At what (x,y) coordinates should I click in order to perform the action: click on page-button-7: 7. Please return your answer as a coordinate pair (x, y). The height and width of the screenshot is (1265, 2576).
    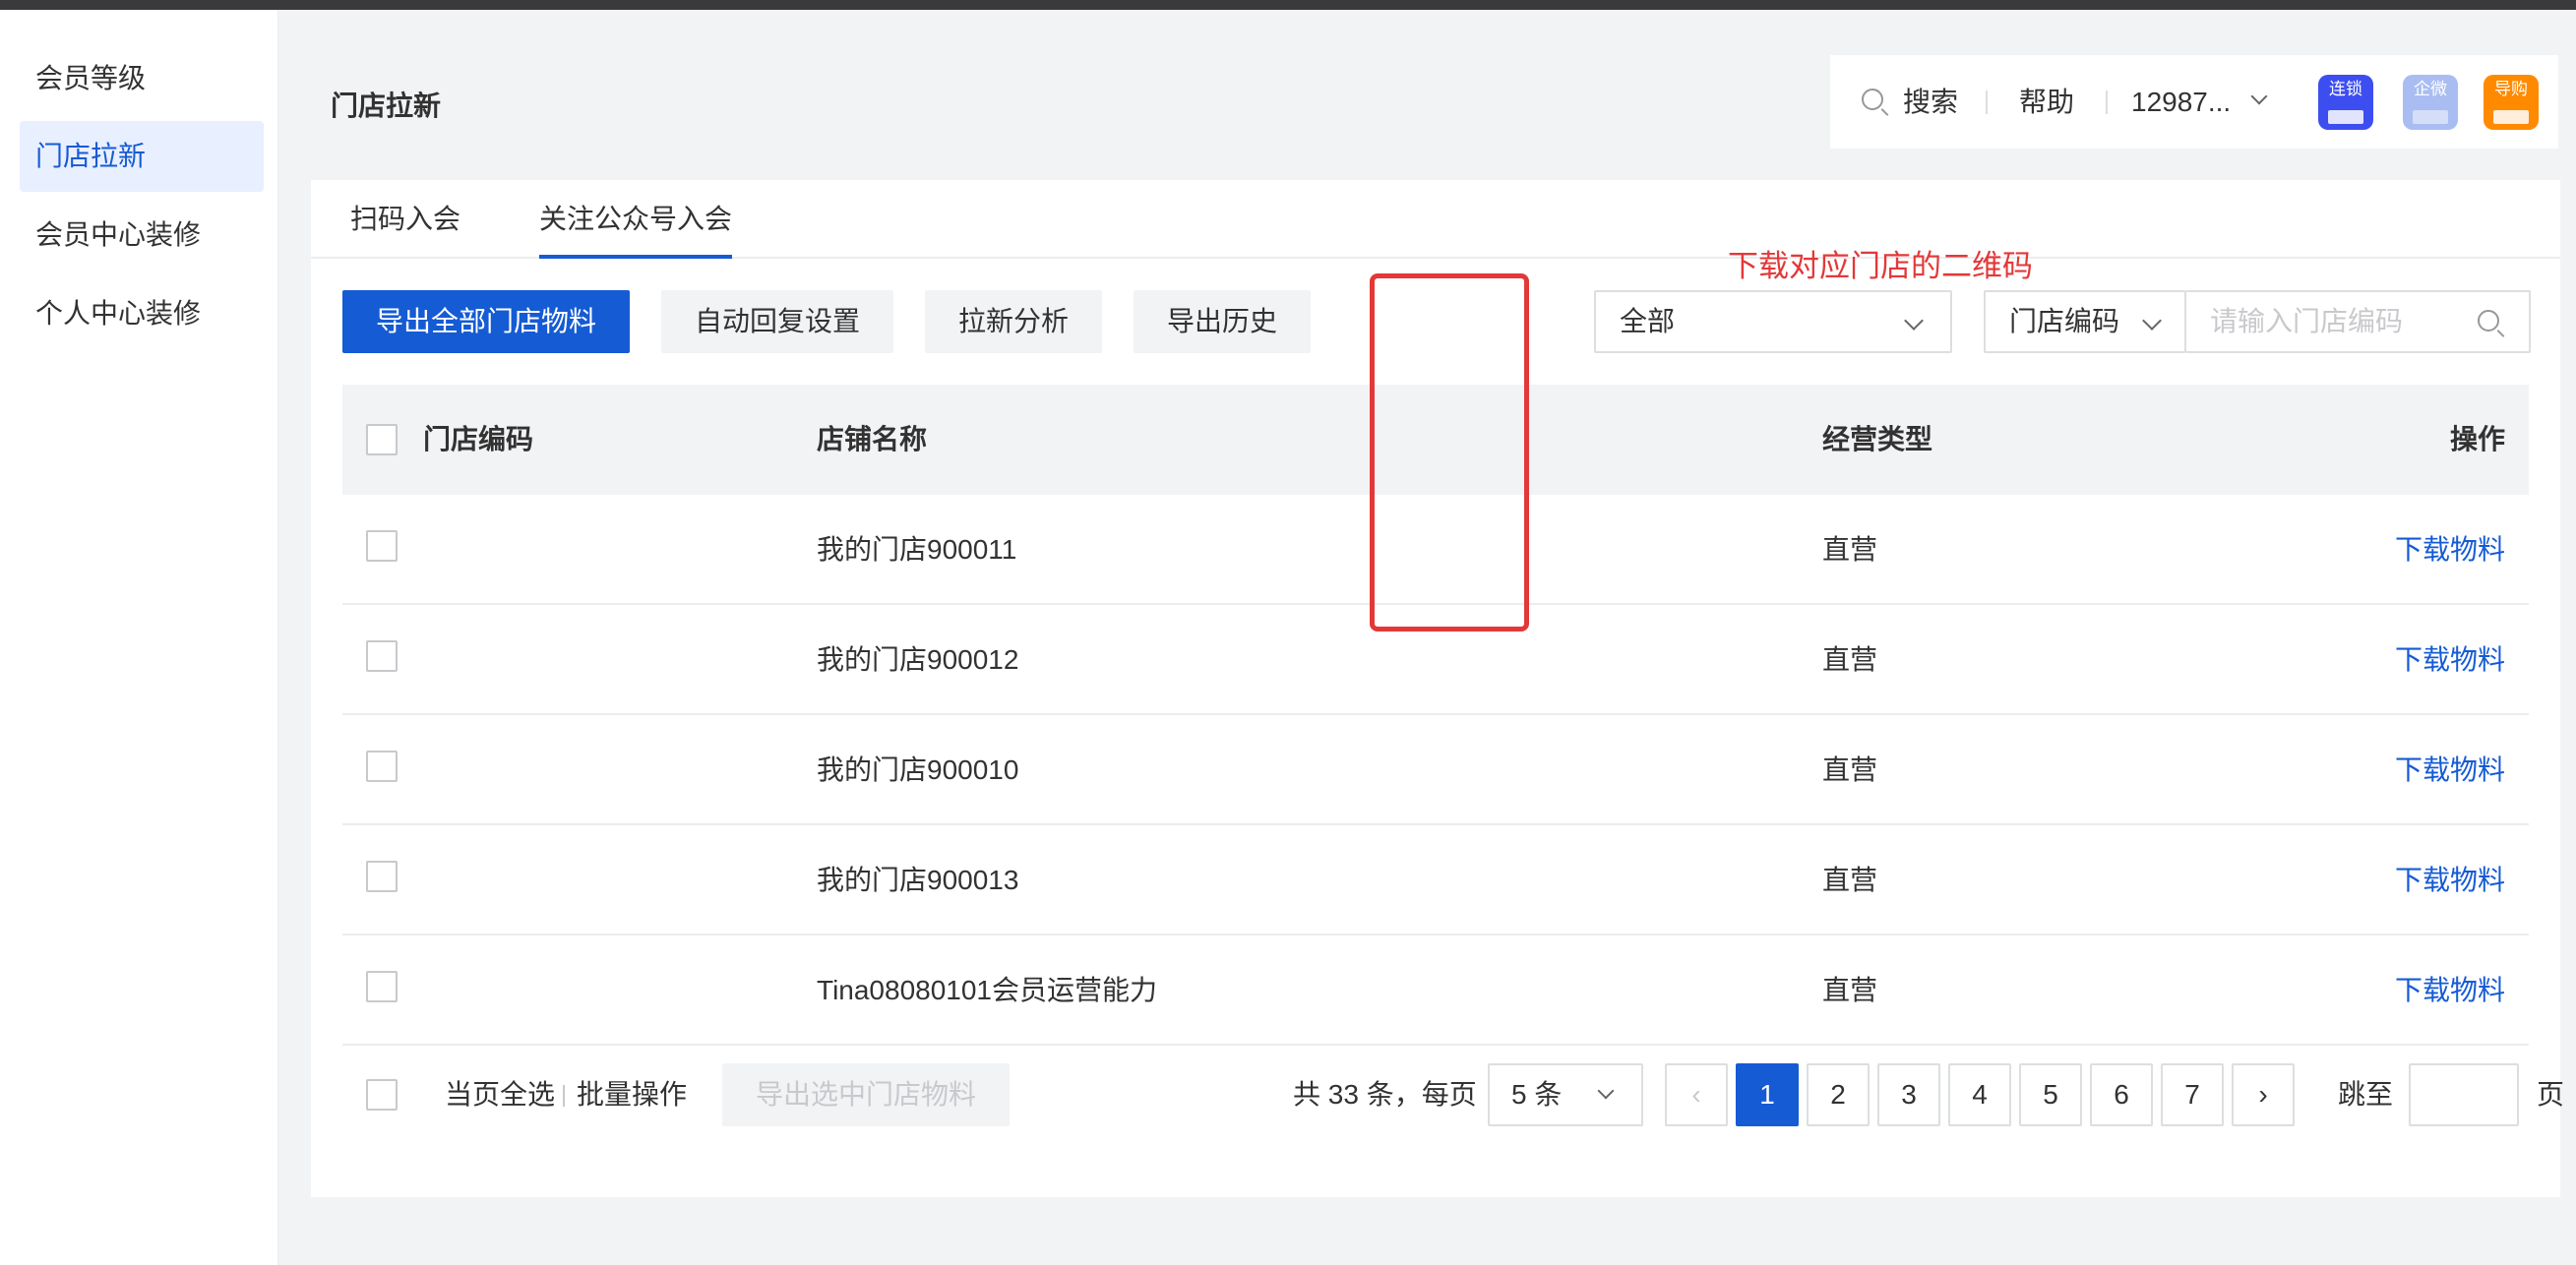
    Looking at the image, I should click on (2192, 1094).